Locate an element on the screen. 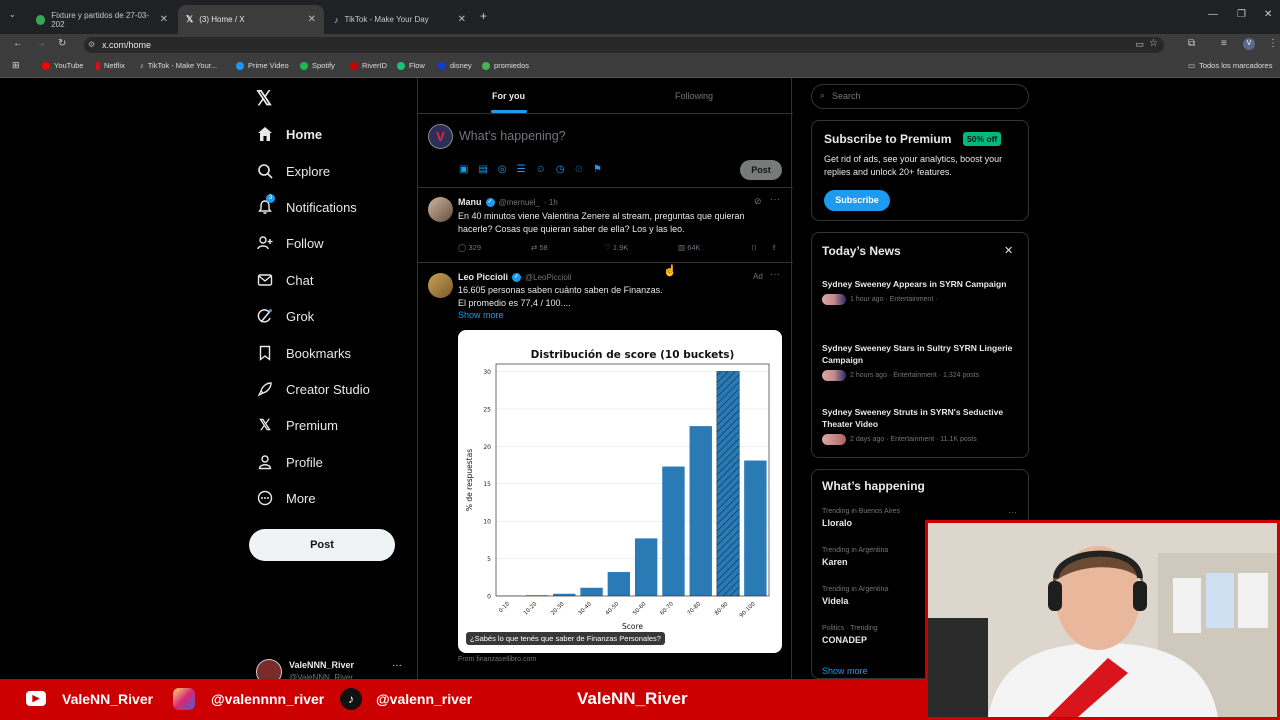 The image size is (1280, 720). trend-item: Politics · Trending CONADEP is located at coordinates (850, 635).